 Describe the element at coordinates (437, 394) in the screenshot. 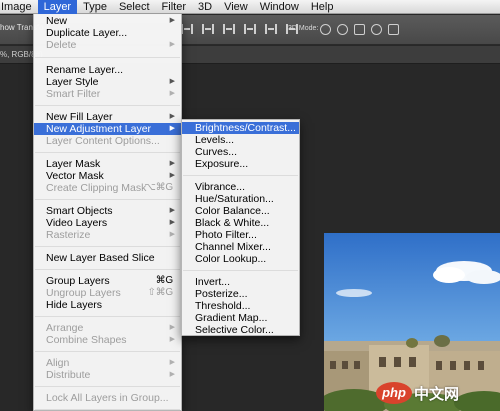

I see `watermark-text: 中文网` at that location.